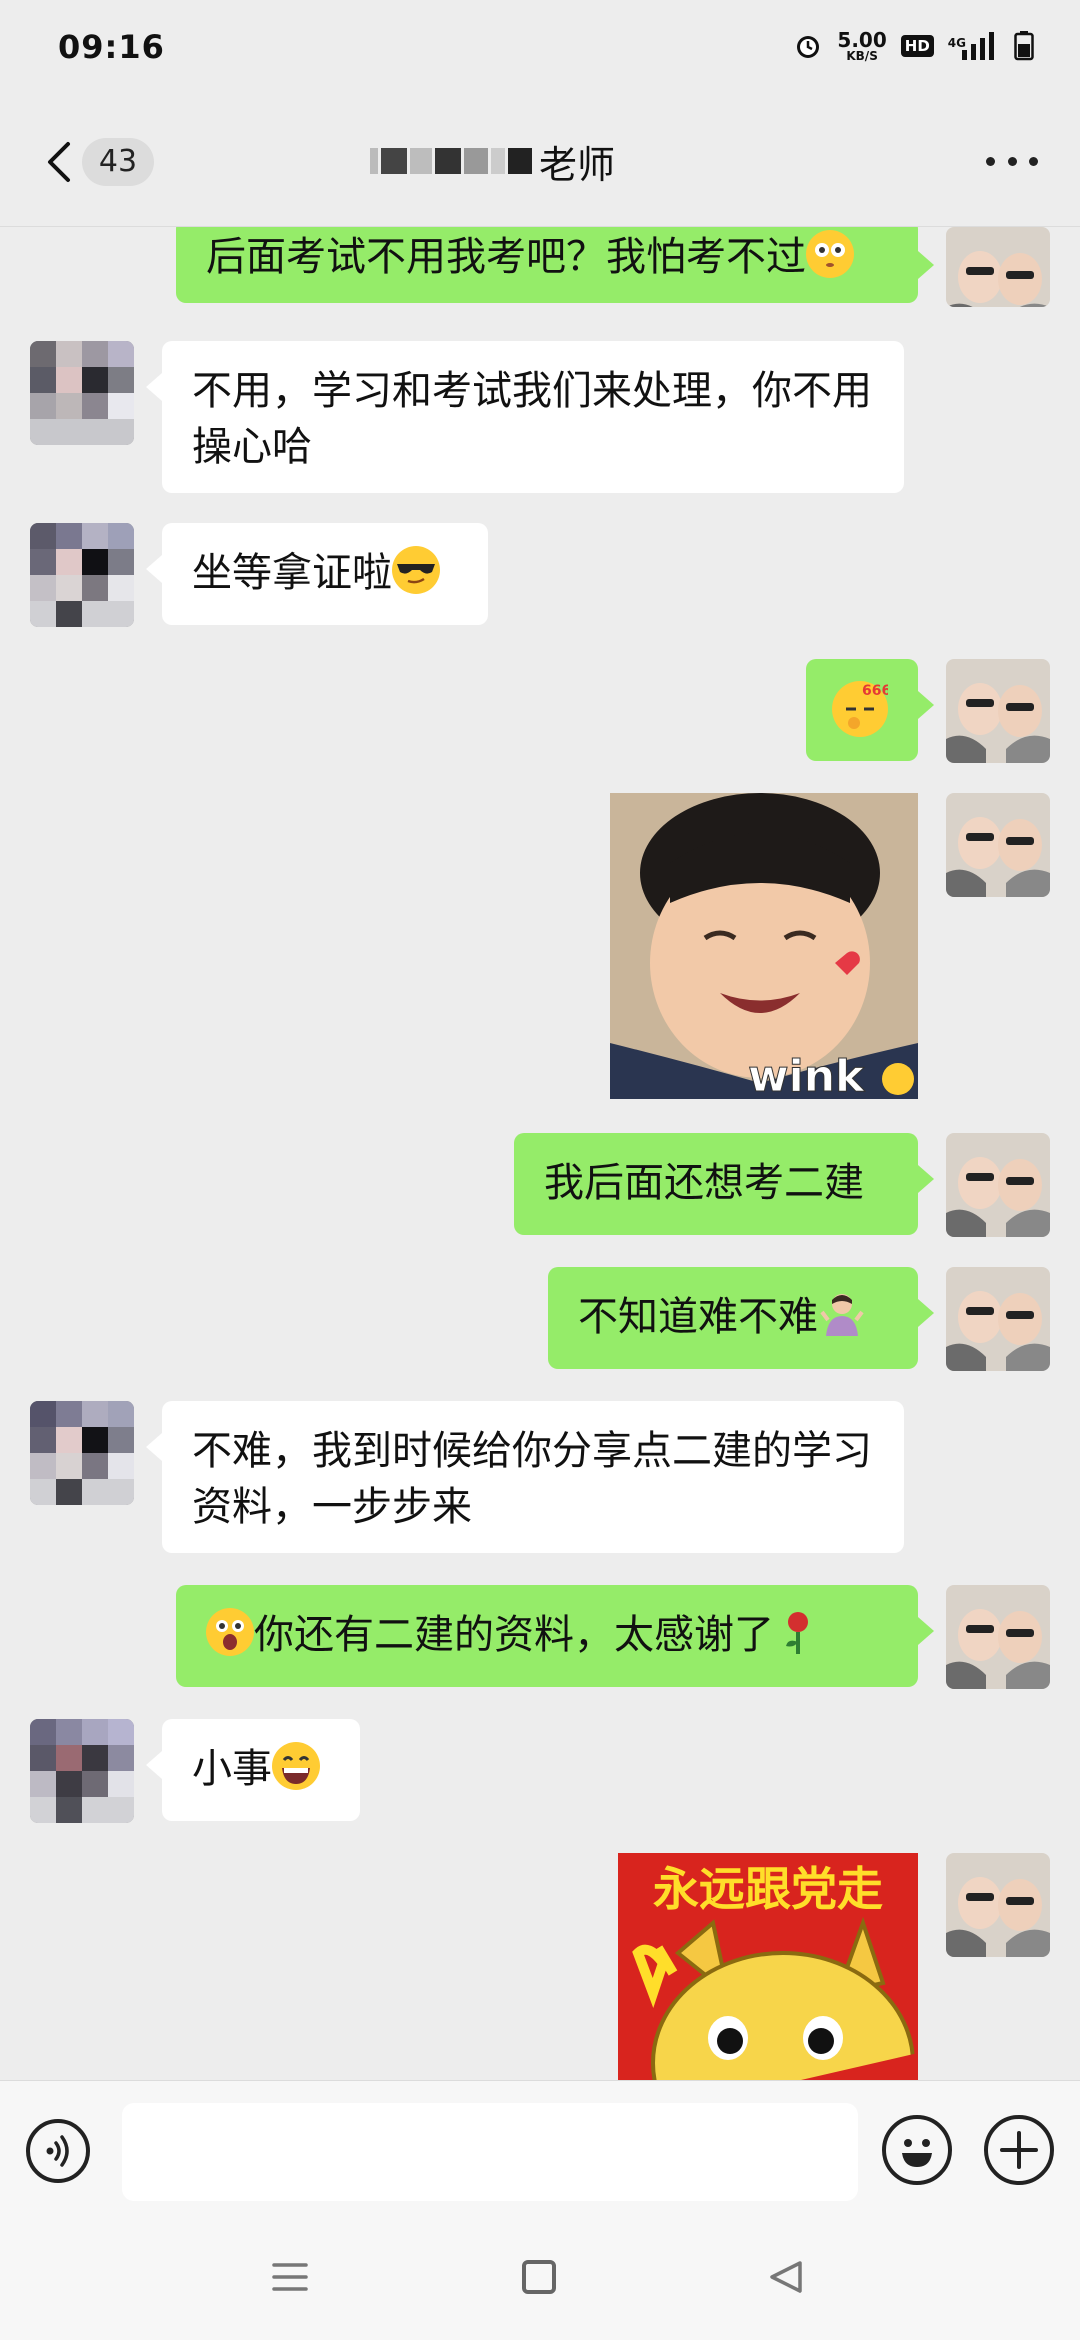 Image resolution: width=1080 pixels, height=2340 pixels. Describe the element at coordinates (862, 45) in the screenshot. I see `network-speed: 5.00 KB/S` at that location.